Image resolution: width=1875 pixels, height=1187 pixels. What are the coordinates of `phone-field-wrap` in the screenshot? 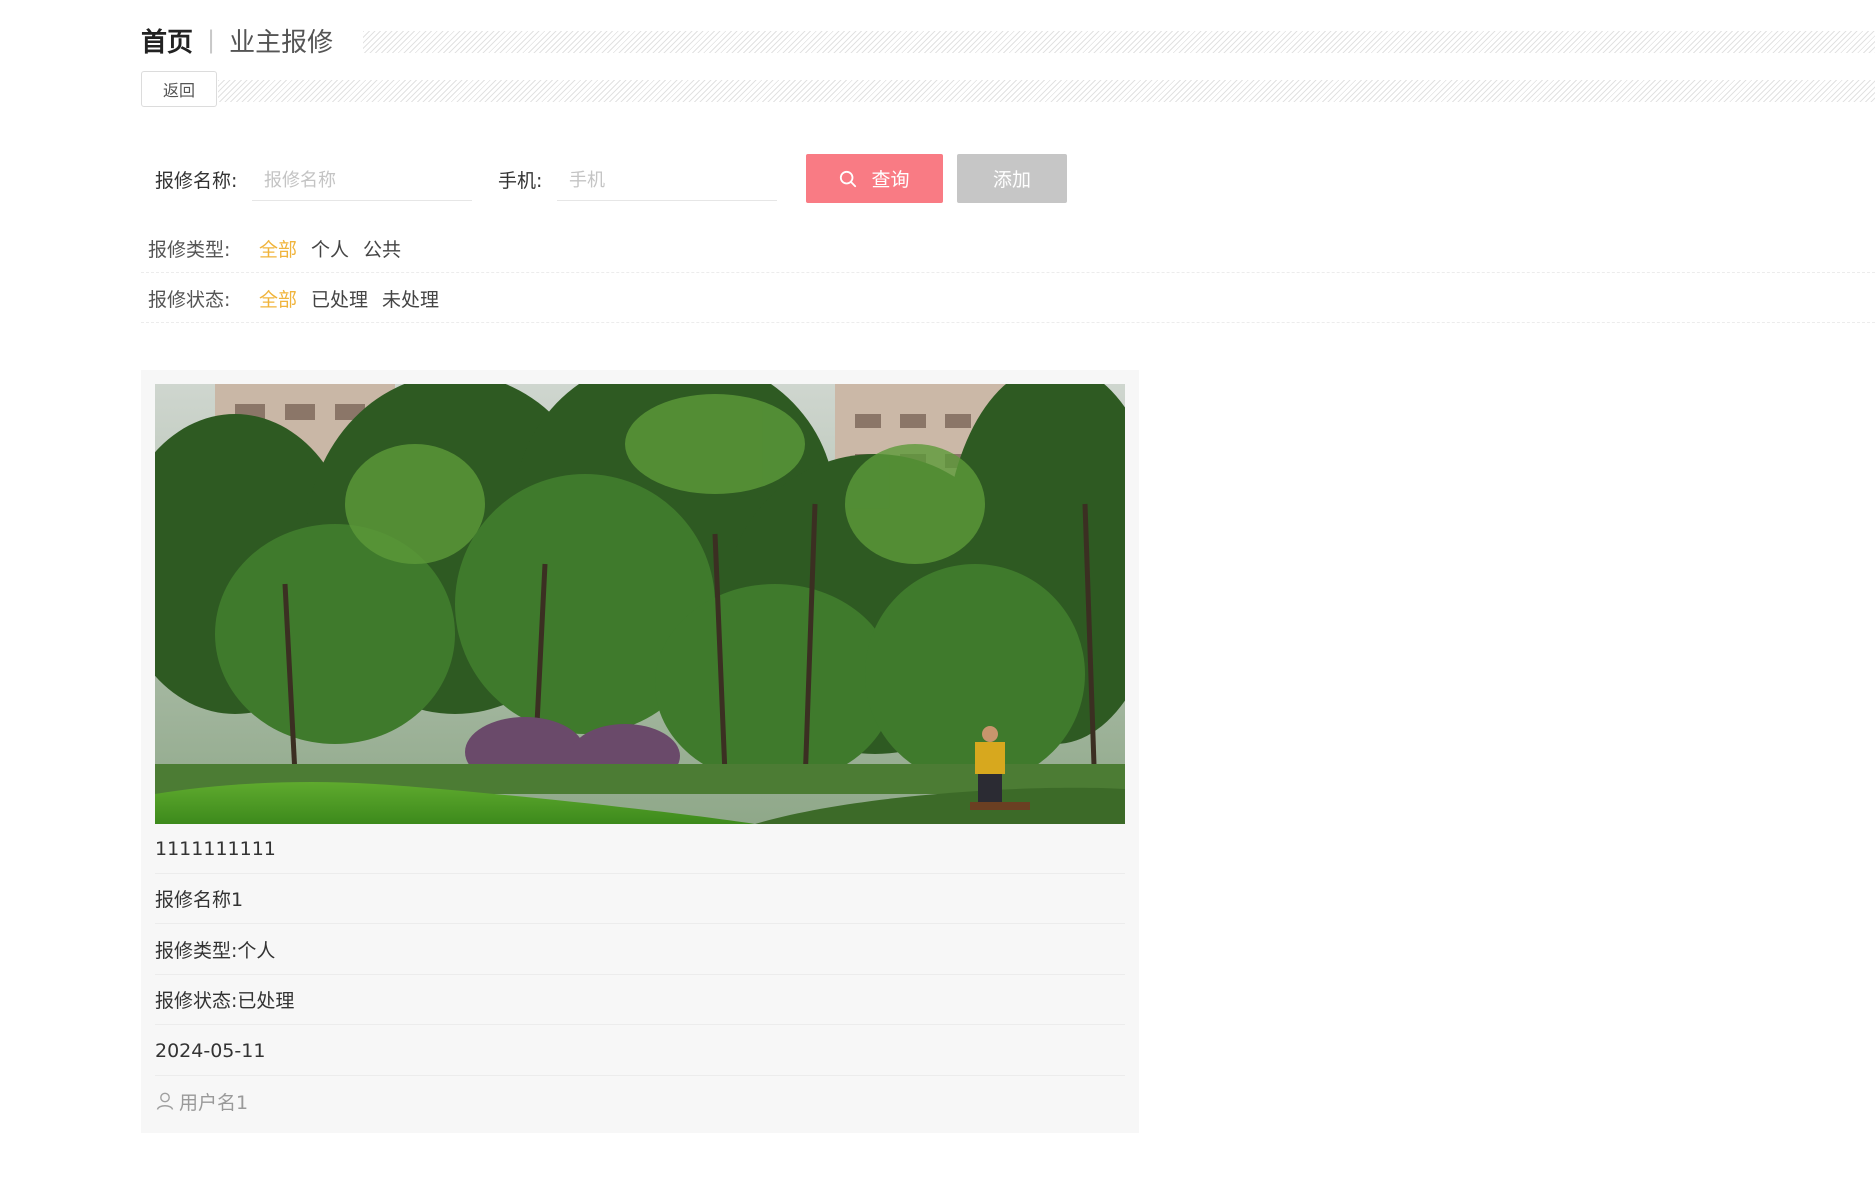 It's located at (667, 180).